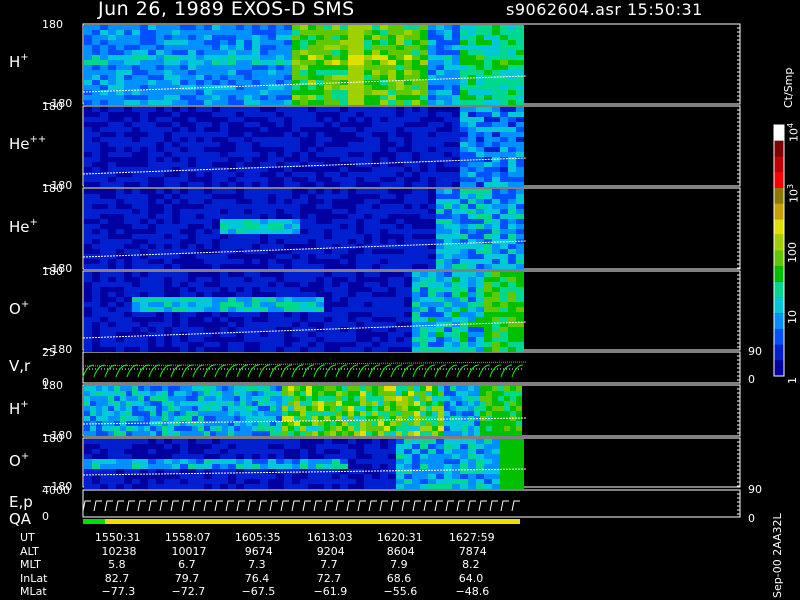 The image size is (800, 600). I want to click on ephem-label-ut: UT, so click(27, 537).